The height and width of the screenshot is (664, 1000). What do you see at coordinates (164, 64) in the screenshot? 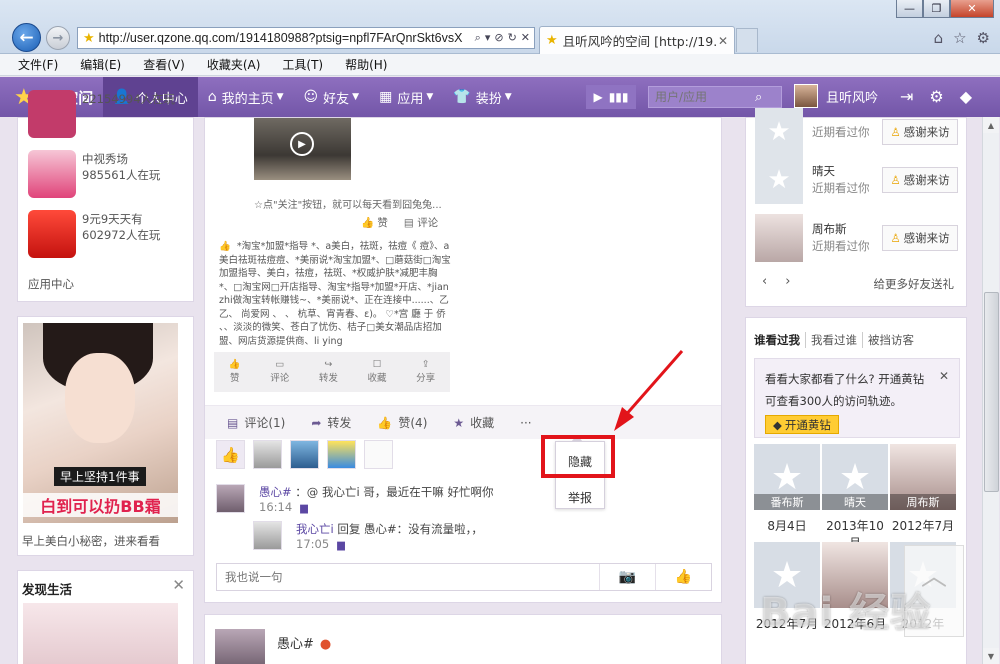
I see `menu-view: 查看(V)` at bounding box center [164, 64].